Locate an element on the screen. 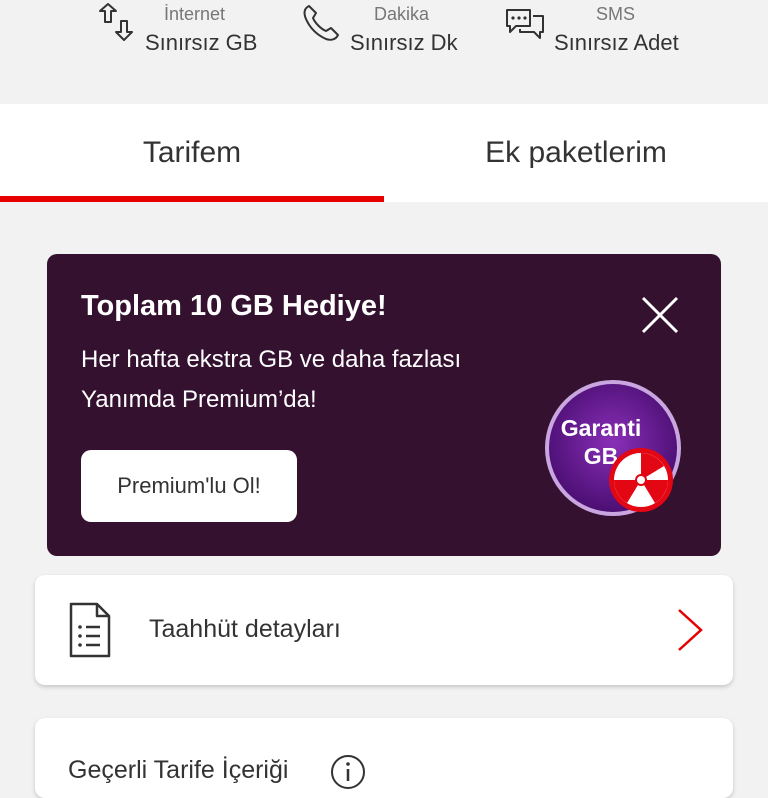 Image resolution: width=768 pixels, height=798 pixels. document-icon is located at coordinates (90, 630).